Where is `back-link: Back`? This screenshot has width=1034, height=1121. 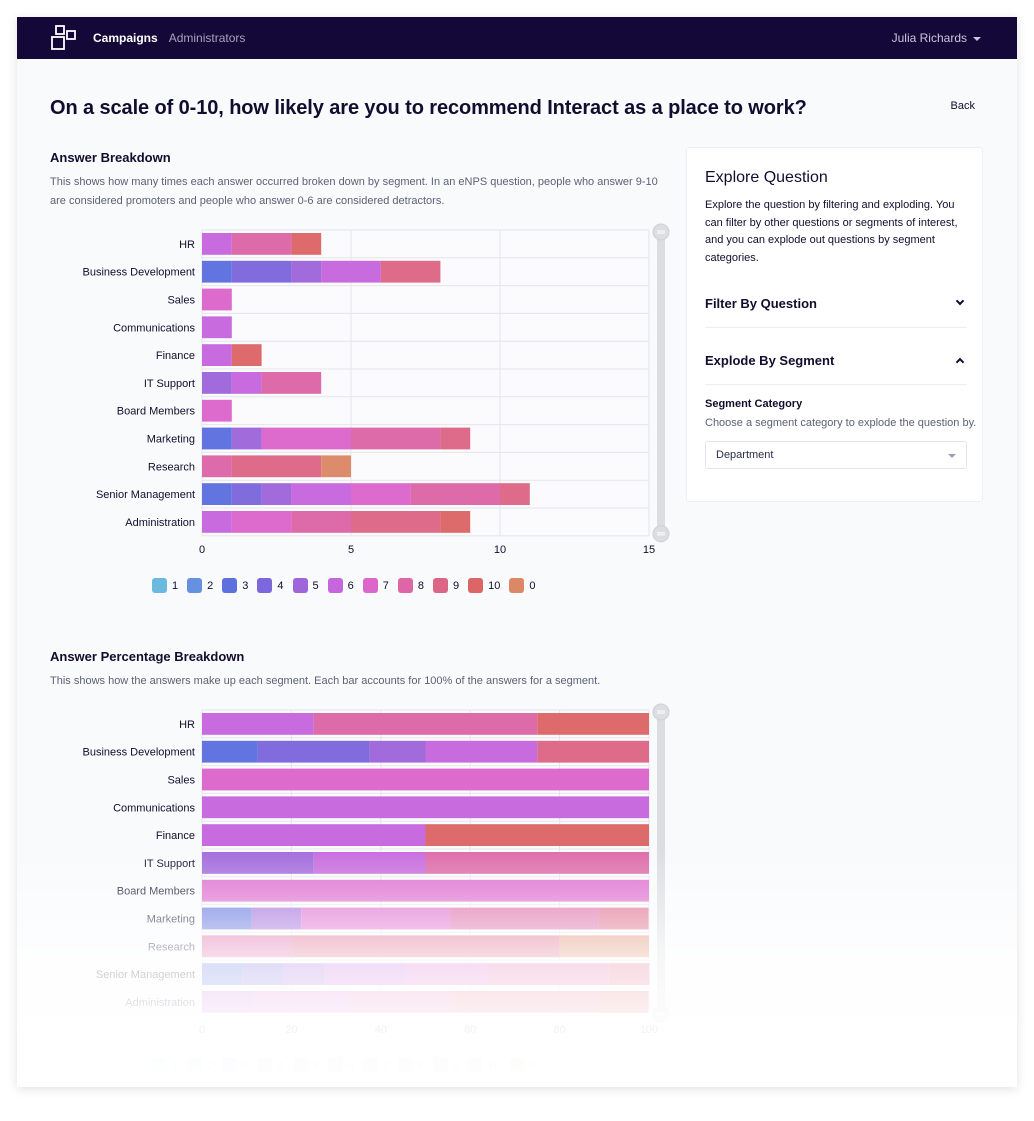
back-link: Back is located at coordinates (963, 106).